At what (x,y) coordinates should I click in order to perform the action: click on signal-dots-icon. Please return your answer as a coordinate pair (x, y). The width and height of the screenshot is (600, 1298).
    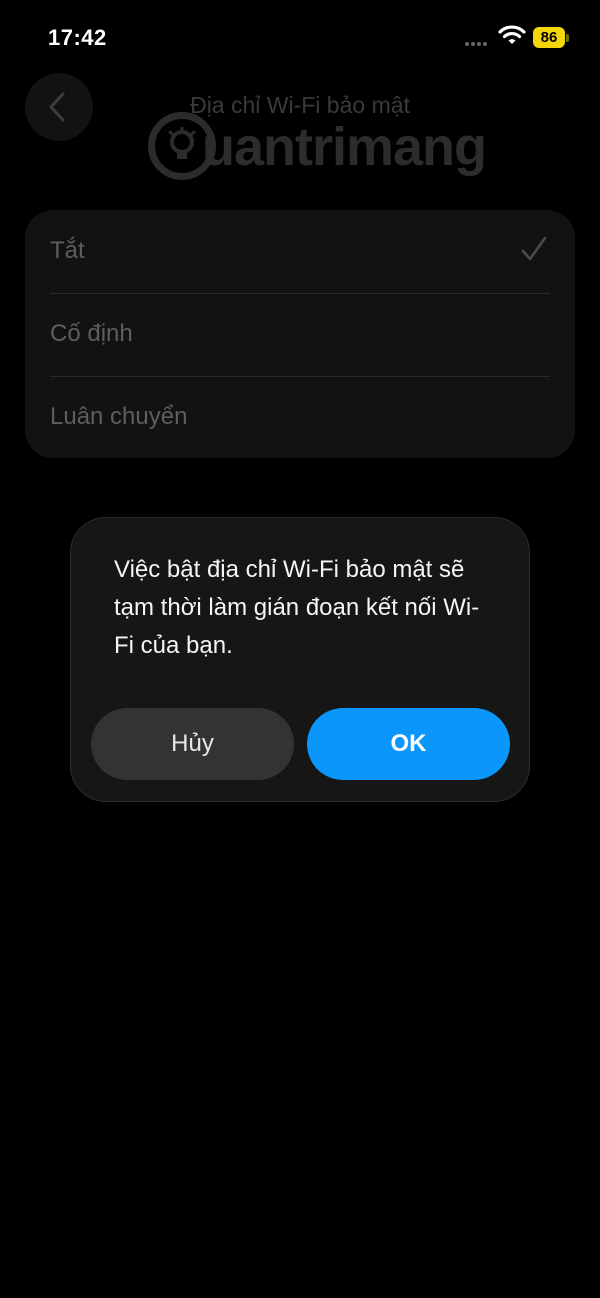
    Looking at the image, I should click on (479, 44).